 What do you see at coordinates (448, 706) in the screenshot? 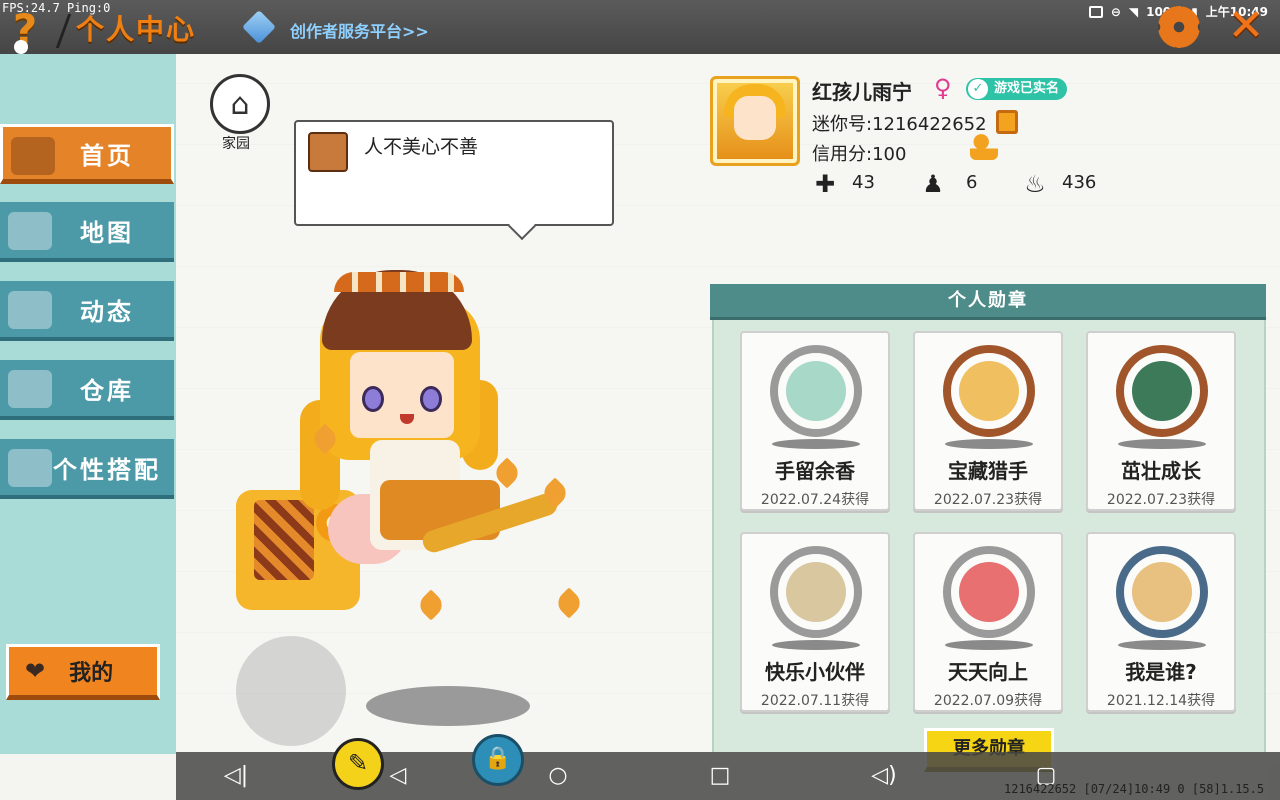
I see `character-shadow` at bounding box center [448, 706].